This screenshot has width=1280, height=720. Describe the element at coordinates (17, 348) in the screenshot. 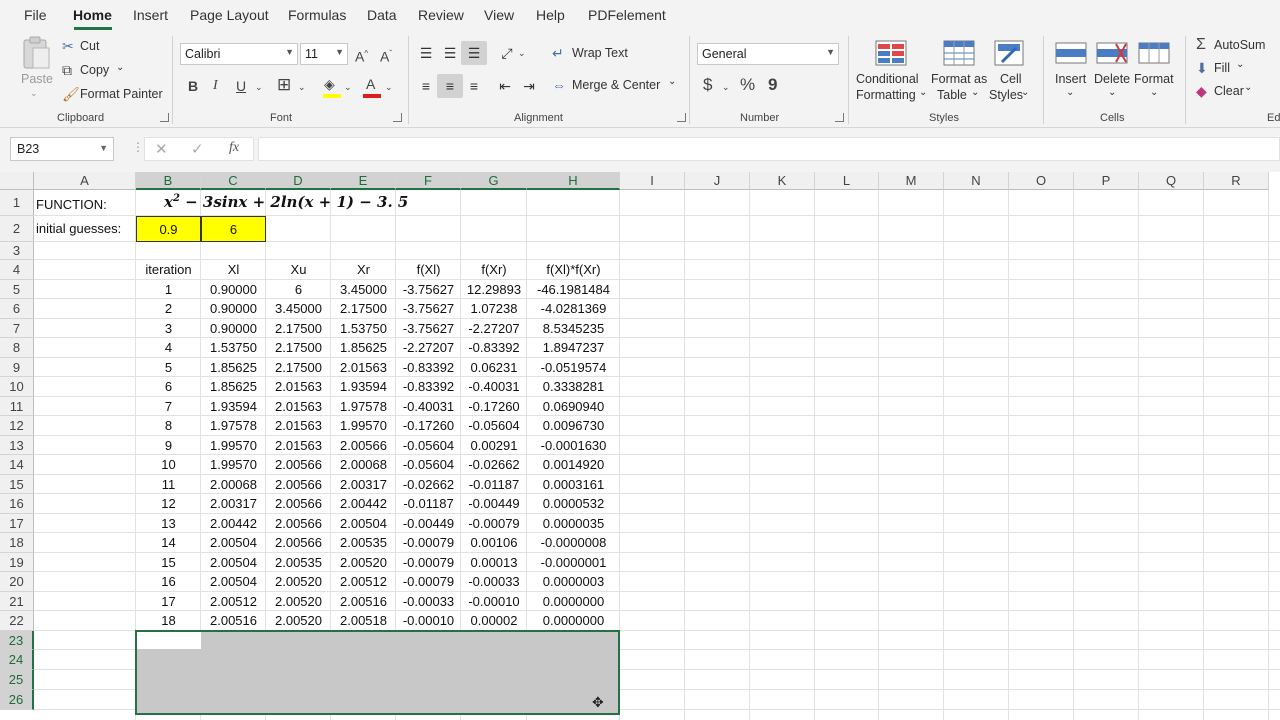

I see `row-header-8: 8` at that location.